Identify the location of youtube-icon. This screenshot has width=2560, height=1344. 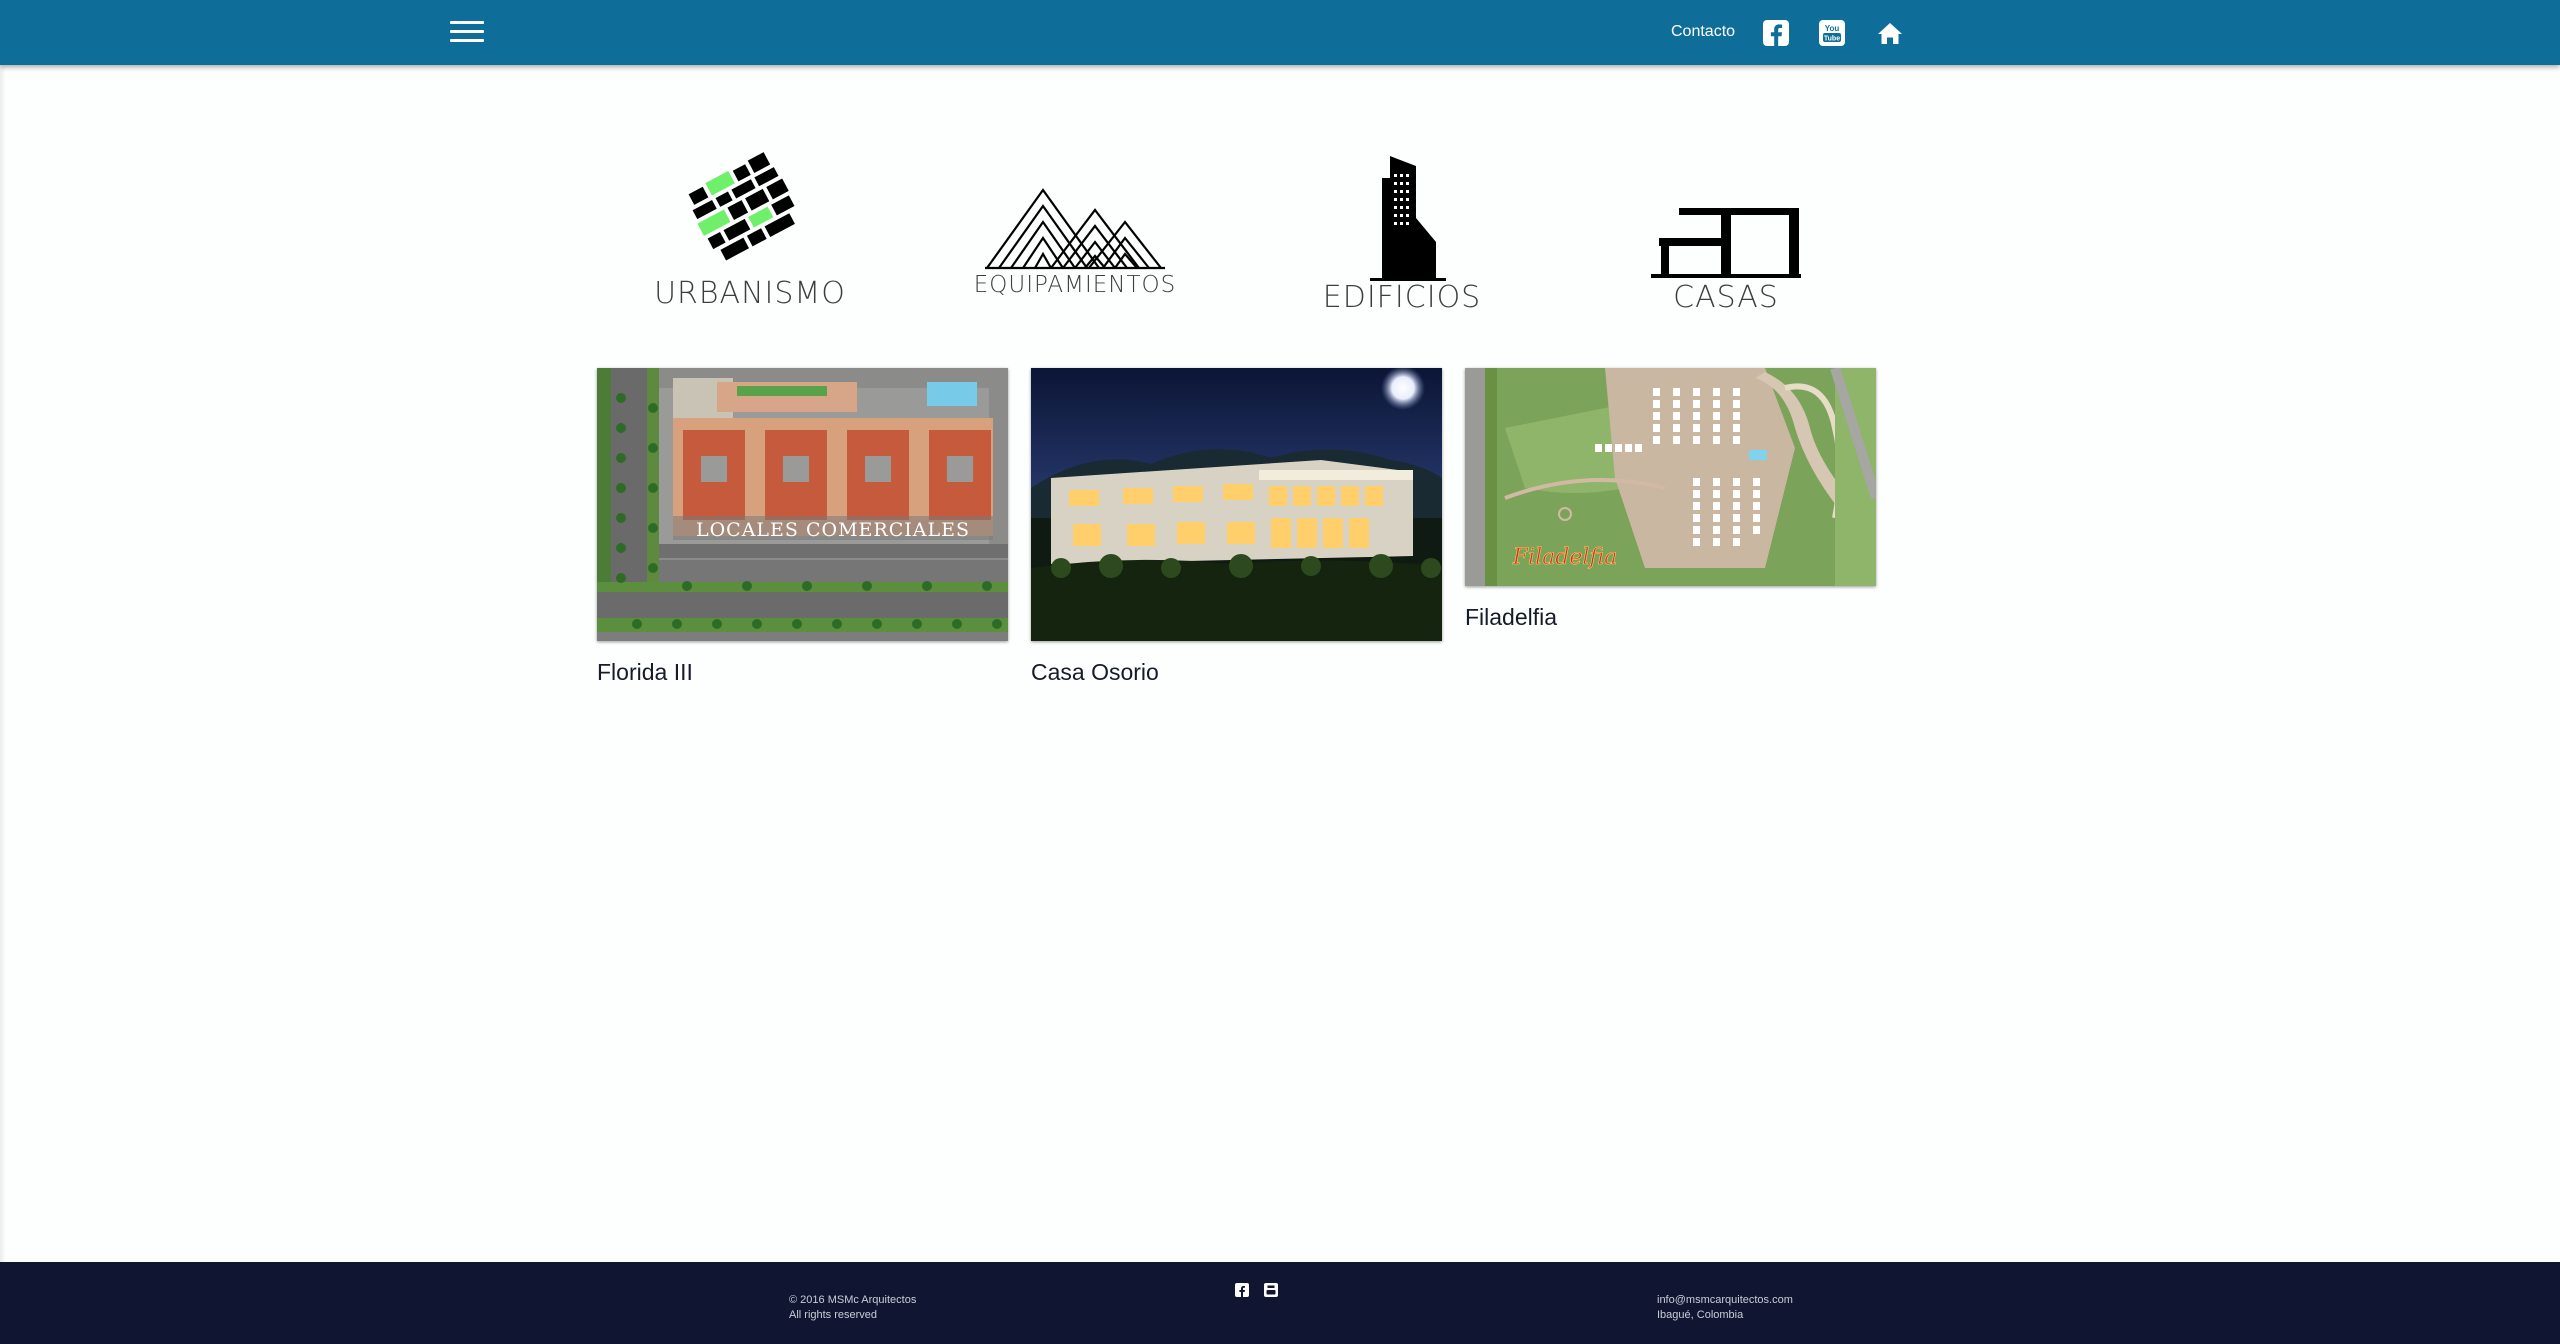
(1271, 1290).